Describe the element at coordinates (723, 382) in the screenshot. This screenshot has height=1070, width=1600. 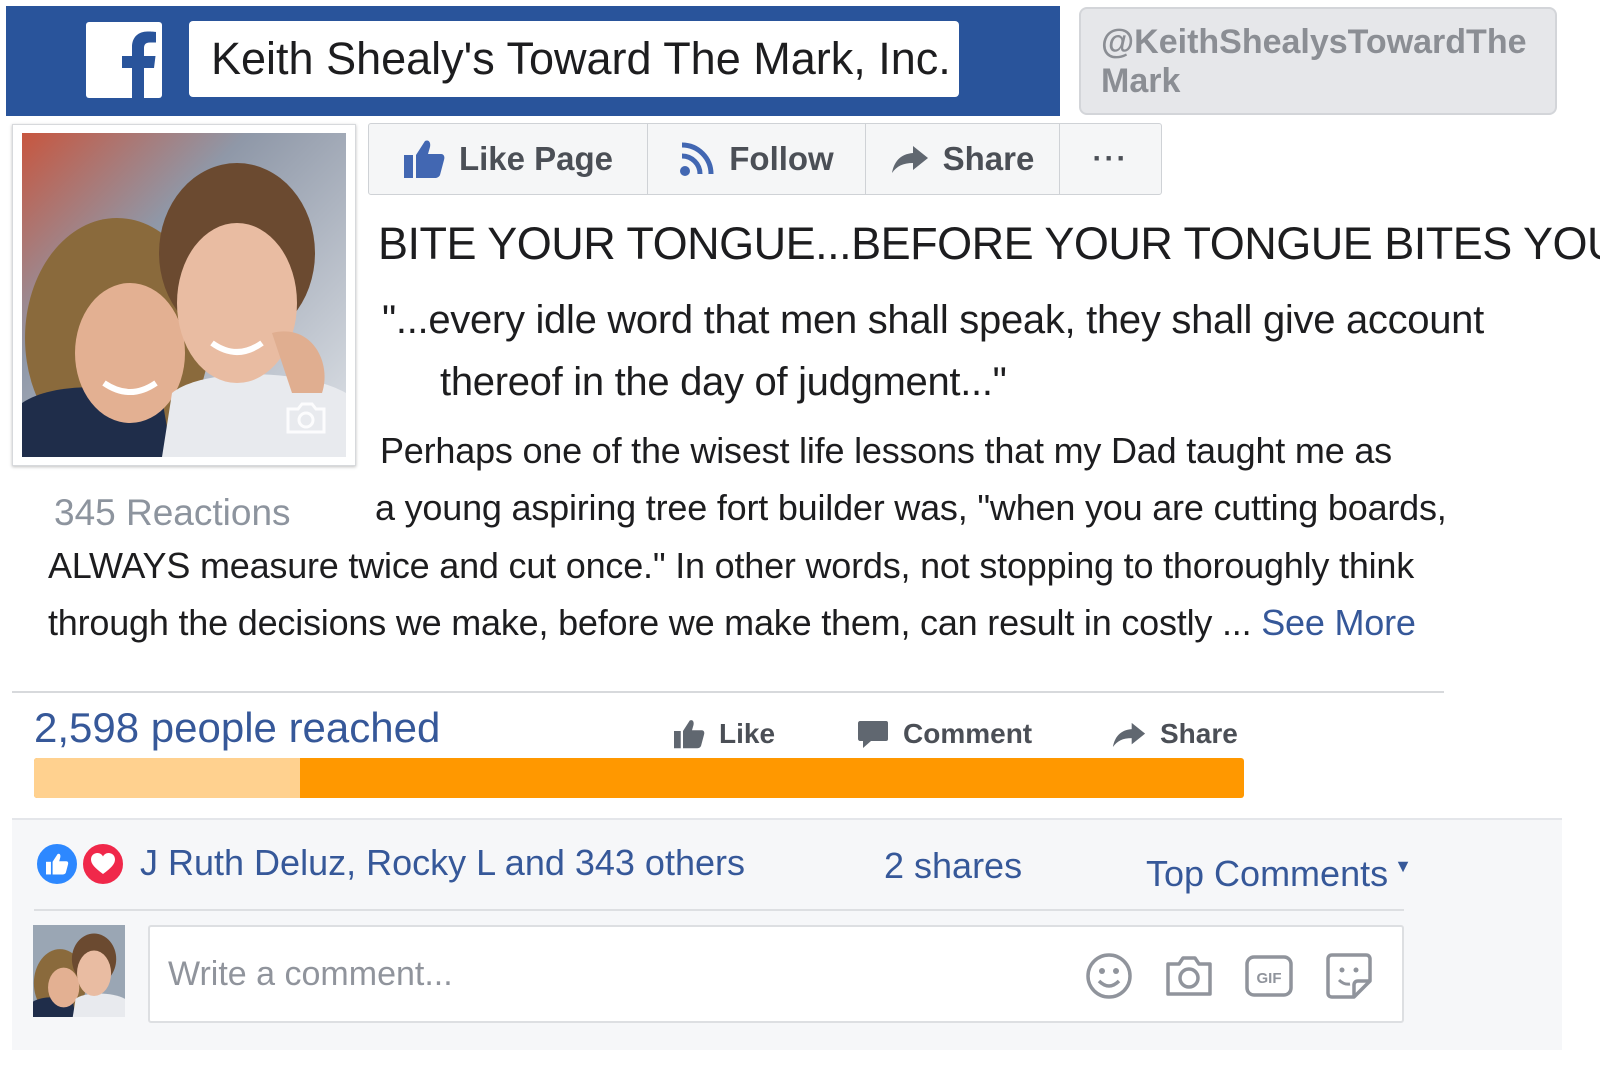
I see `quote-line-2: thereof in the day of judgment..."` at that location.